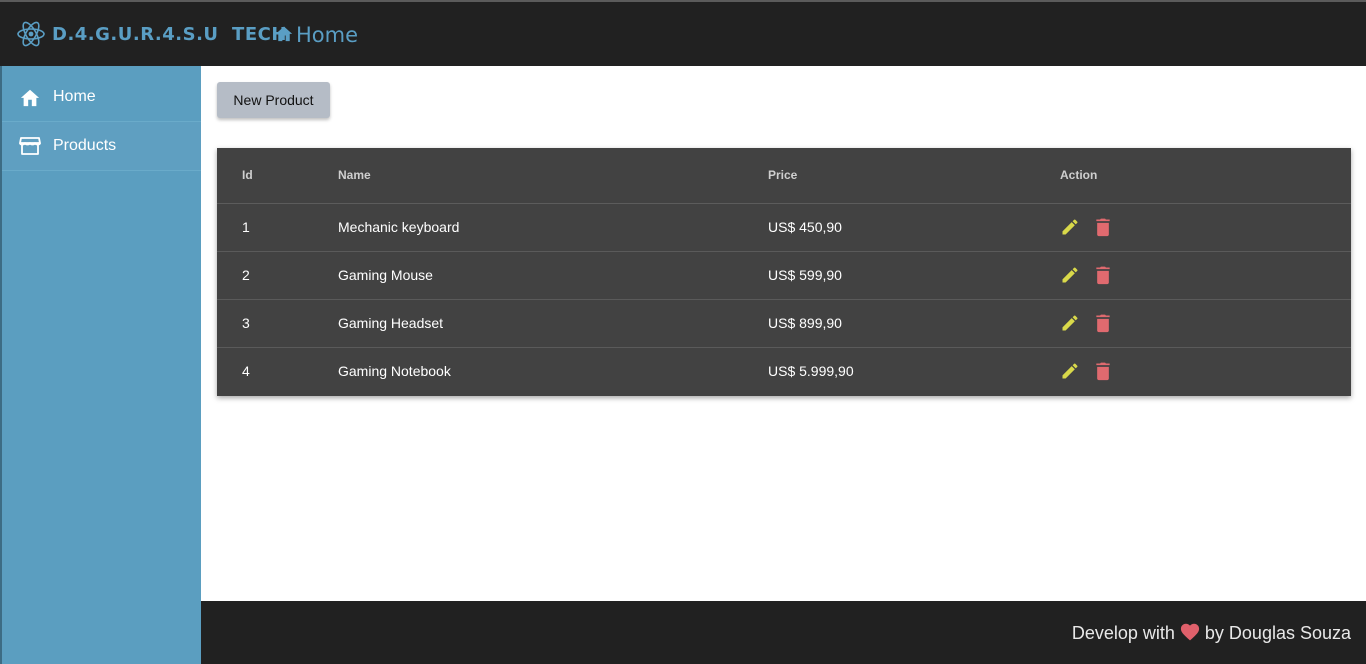 The width and height of the screenshot is (1366, 664). I want to click on sidebar-divider, so click(101, 170).